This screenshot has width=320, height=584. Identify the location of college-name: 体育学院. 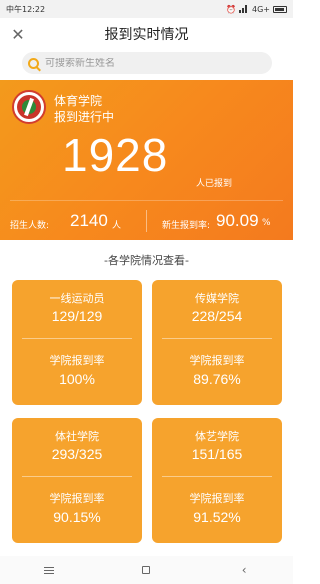
(78, 101).